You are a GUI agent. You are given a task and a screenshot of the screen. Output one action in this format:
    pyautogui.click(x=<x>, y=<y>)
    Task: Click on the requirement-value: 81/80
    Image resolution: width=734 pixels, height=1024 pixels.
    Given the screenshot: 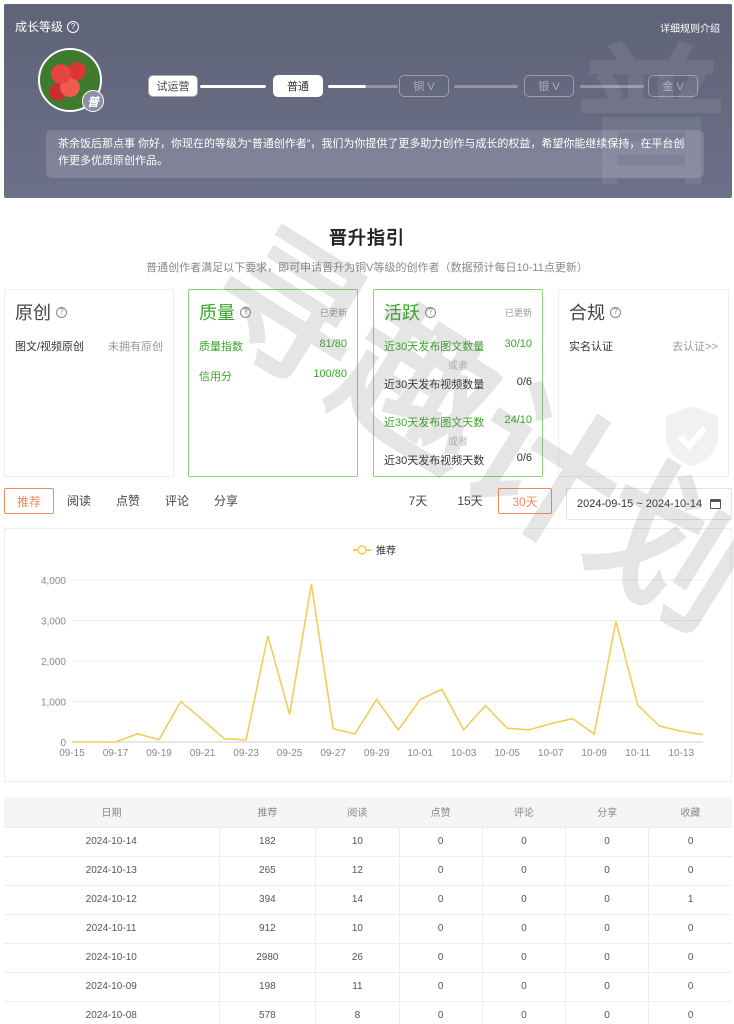 What is the action you would take?
    pyautogui.click(x=333, y=344)
    